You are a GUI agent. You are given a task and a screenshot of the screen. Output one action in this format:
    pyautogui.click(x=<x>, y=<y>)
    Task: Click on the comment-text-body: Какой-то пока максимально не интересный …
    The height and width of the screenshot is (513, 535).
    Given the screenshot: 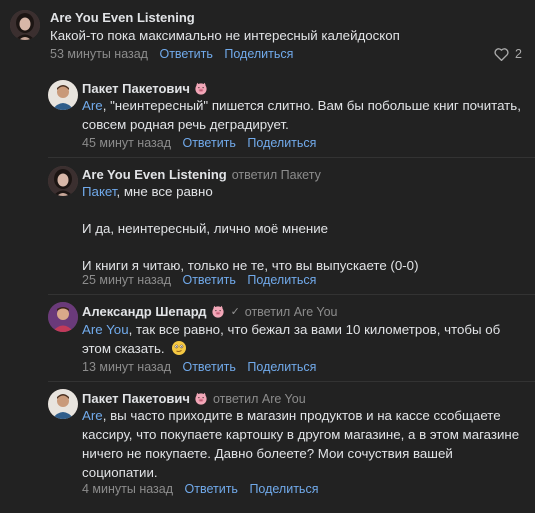 What is the action you would take?
    pyautogui.click(x=225, y=35)
    